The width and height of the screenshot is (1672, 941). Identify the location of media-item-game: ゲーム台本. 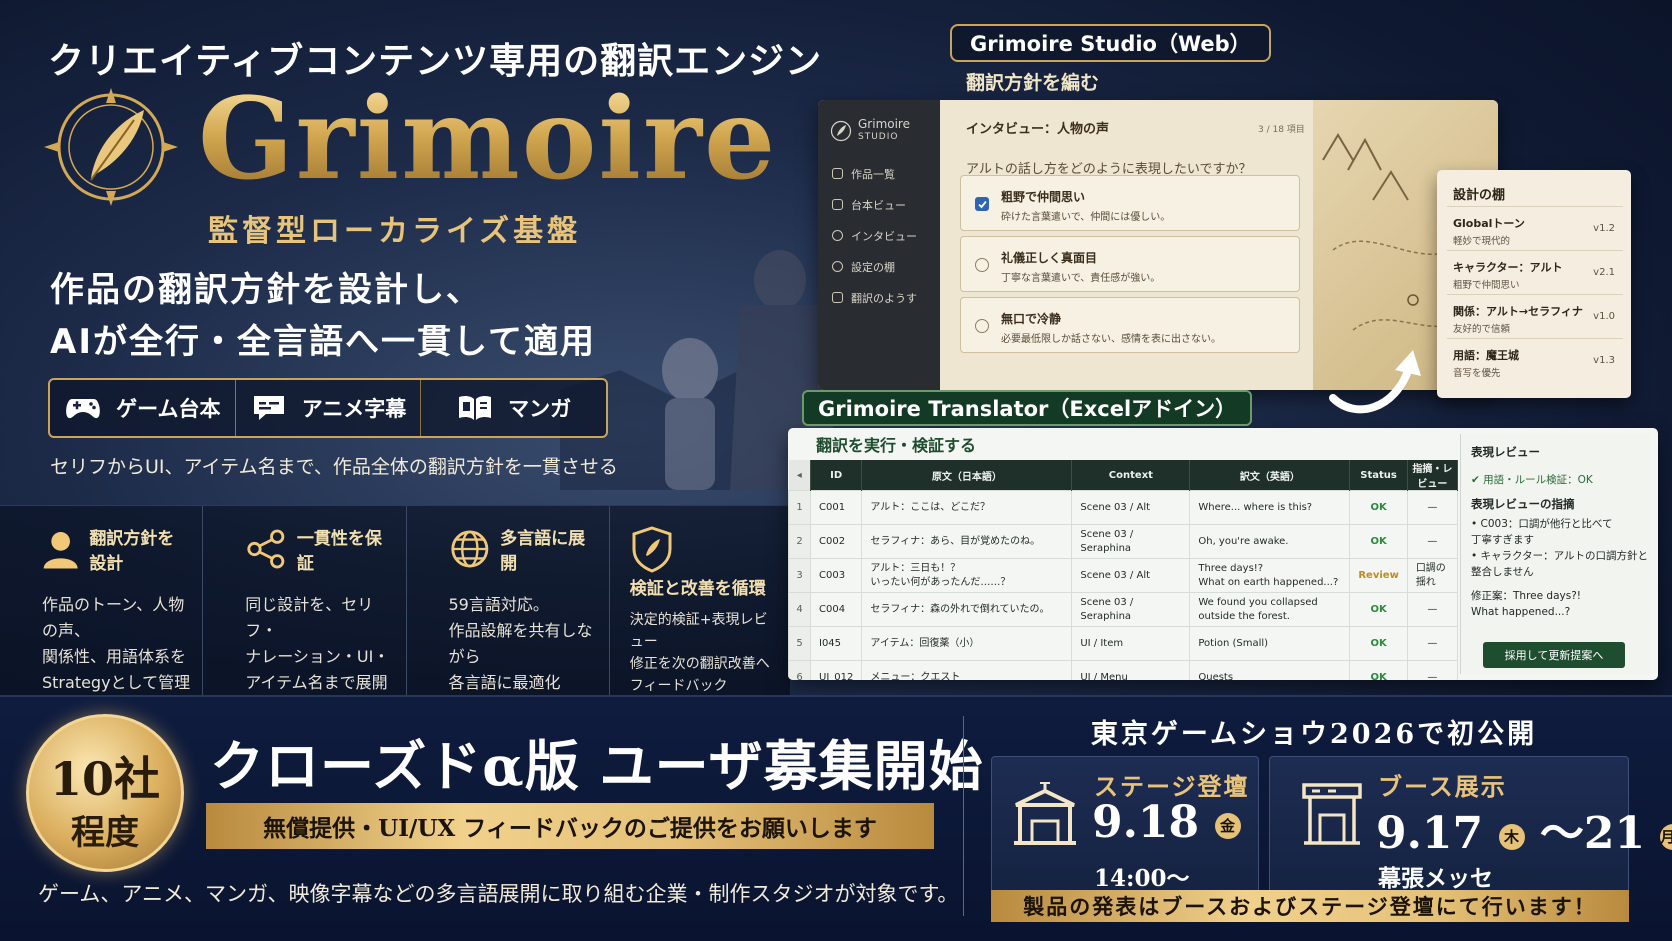
(143, 408).